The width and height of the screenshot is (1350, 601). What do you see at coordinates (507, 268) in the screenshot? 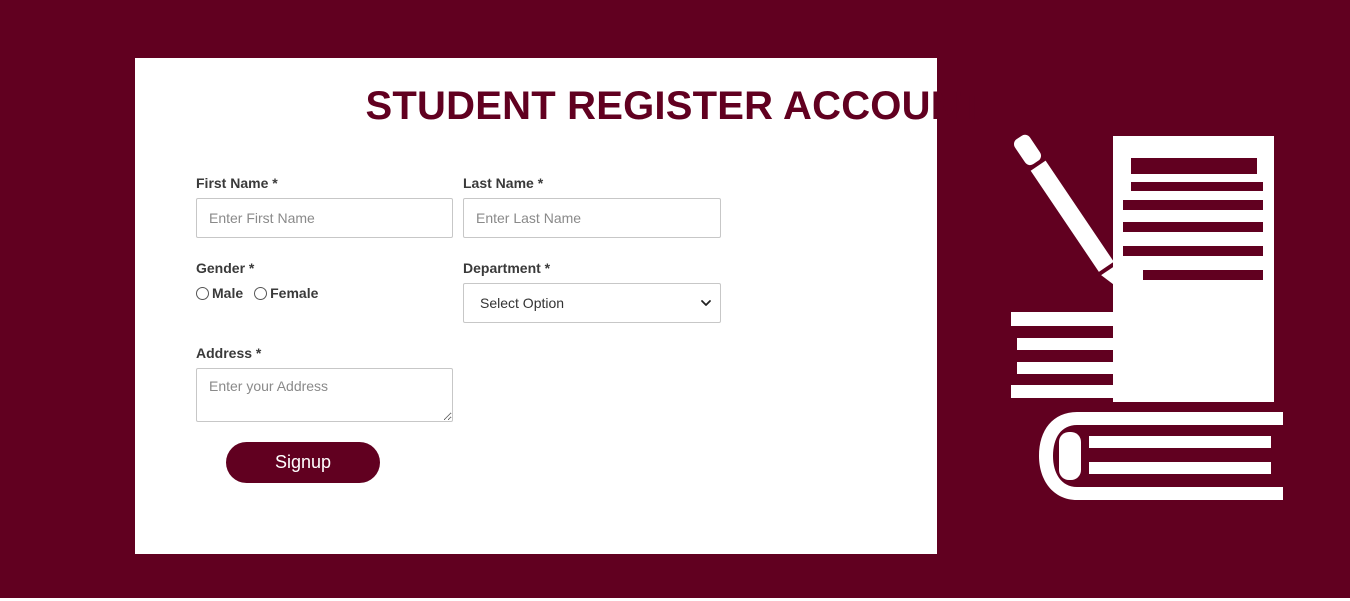
I see `department-label: Department *` at bounding box center [507, 268].